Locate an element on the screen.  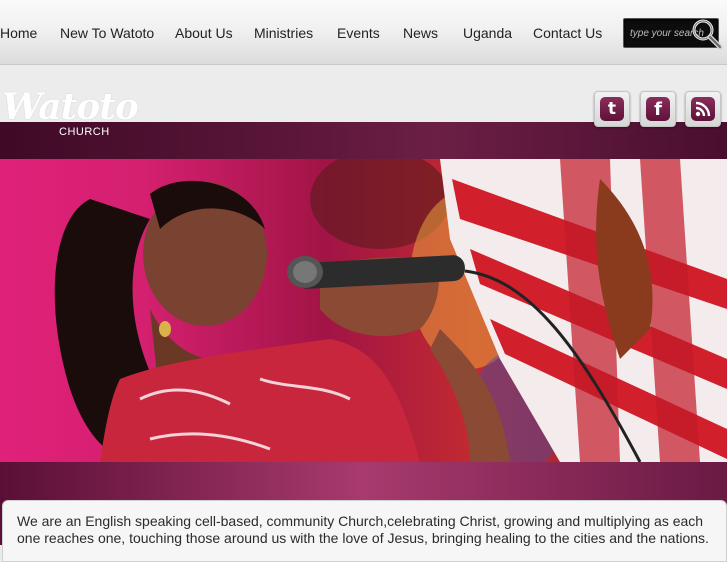
rss-glyph is located at coordinates (703, 109).